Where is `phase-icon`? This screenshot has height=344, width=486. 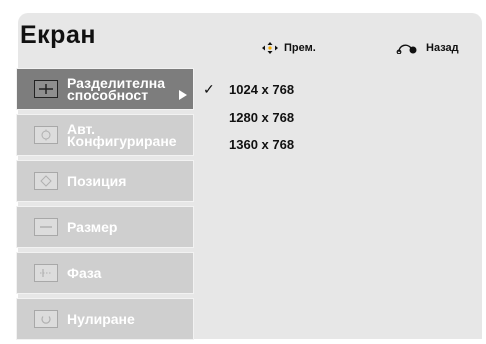 phase-icon is located at coordinates (46, 273).